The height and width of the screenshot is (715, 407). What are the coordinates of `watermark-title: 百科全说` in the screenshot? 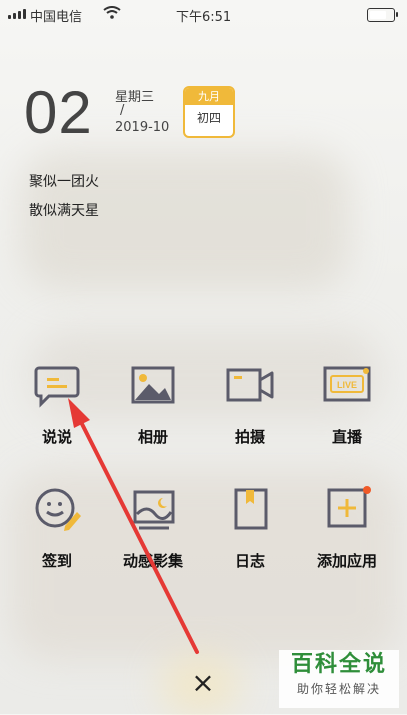 It's located at (338, 664).